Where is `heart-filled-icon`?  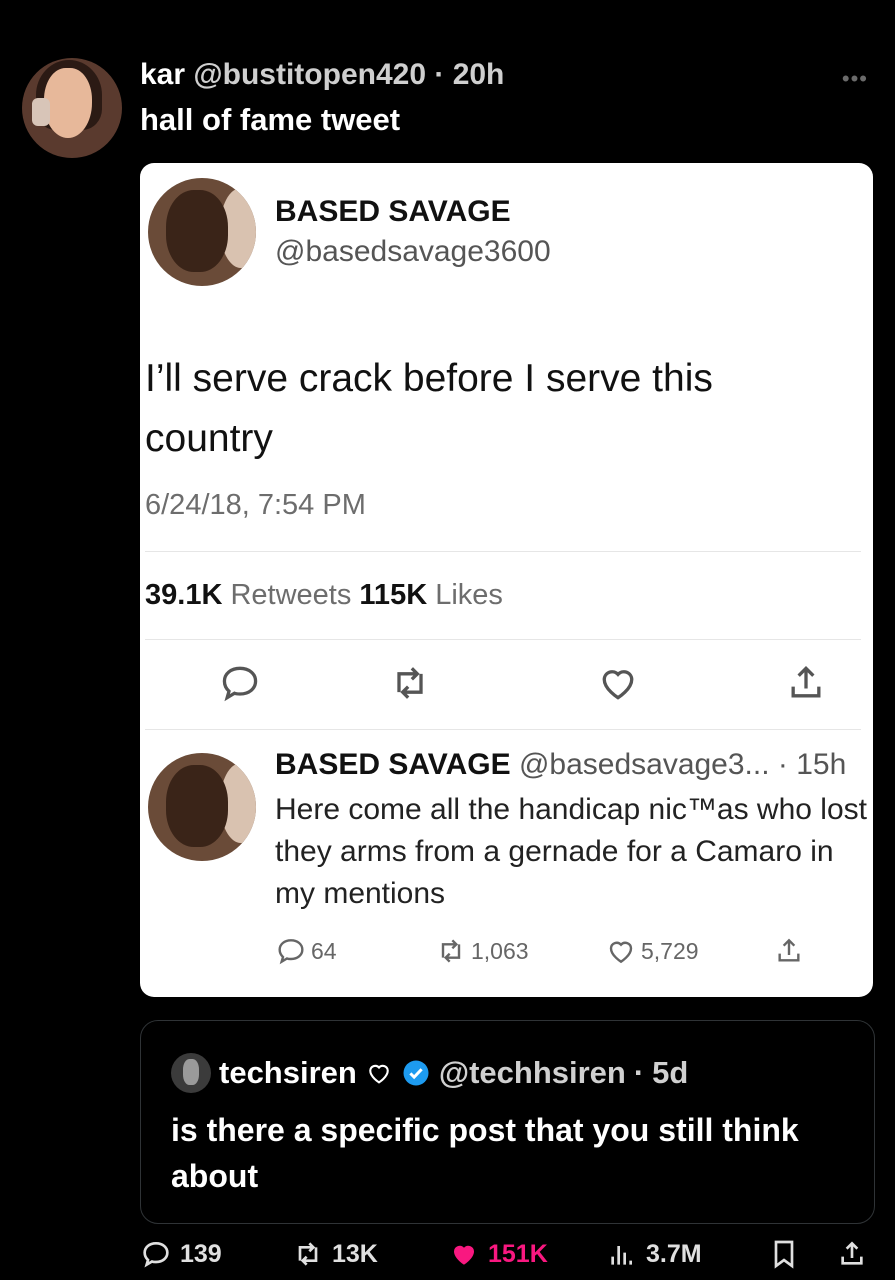
heart-filled-icon is located at coordinates (464, 1255).